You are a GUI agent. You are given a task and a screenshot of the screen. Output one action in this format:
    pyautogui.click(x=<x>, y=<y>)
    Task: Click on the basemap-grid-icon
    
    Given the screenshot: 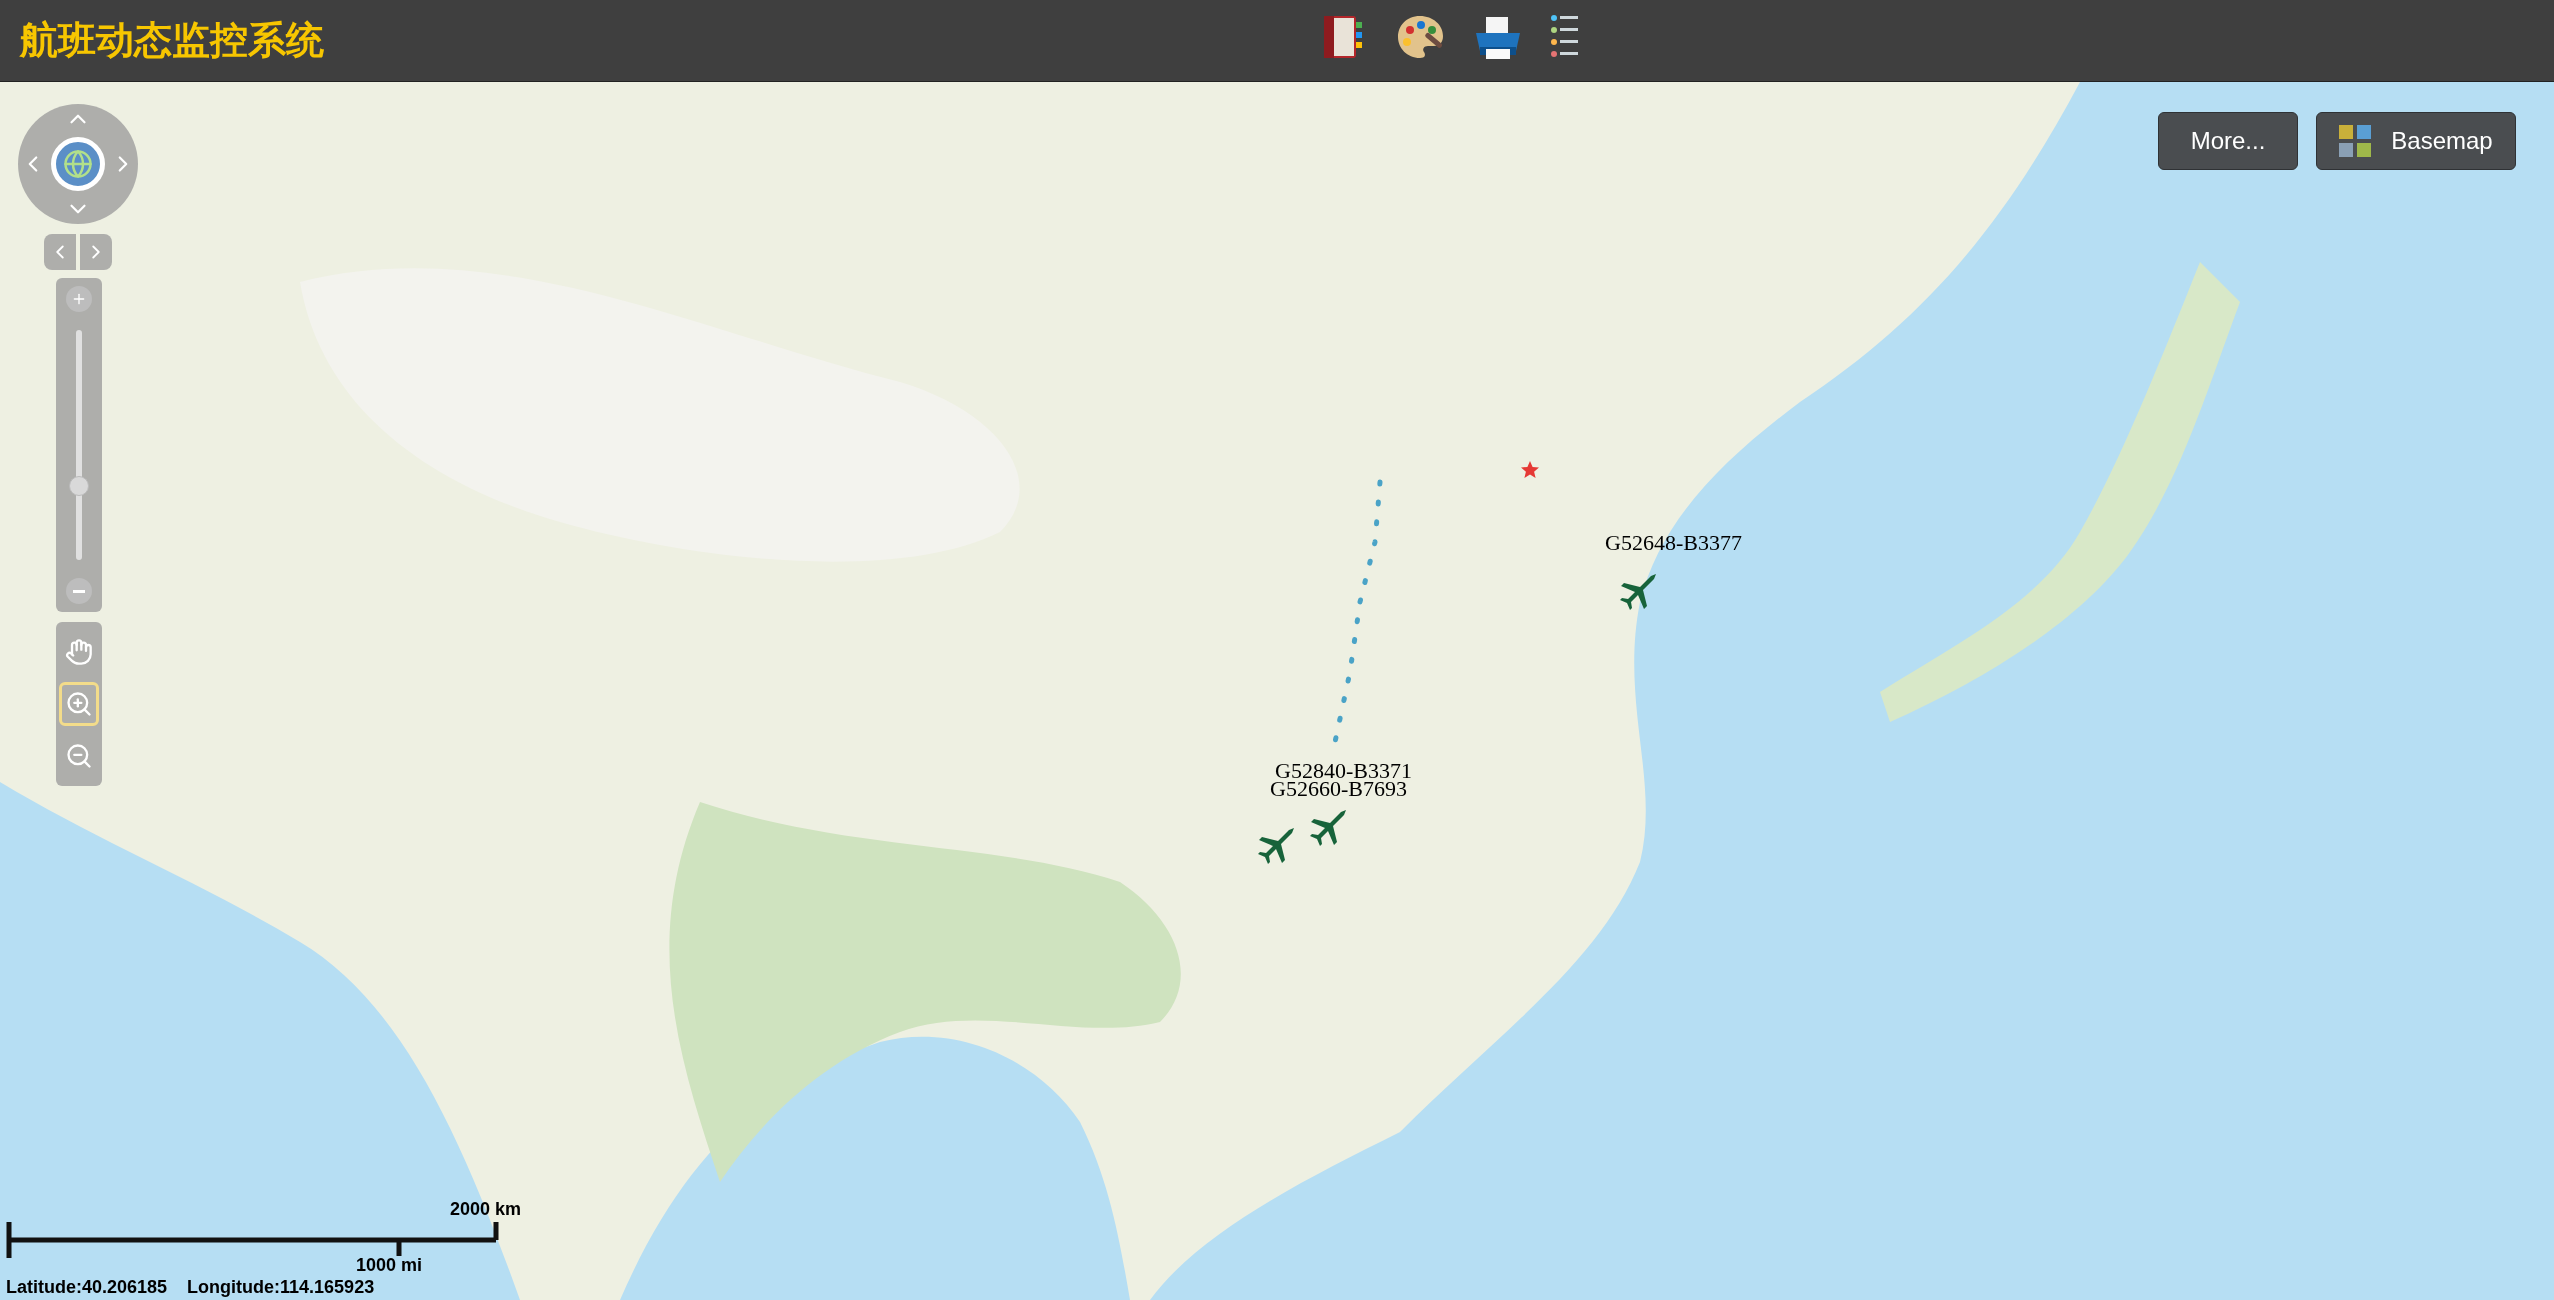 What is the action you would take?
    pyautogui.click(x=2355, y=141)
    